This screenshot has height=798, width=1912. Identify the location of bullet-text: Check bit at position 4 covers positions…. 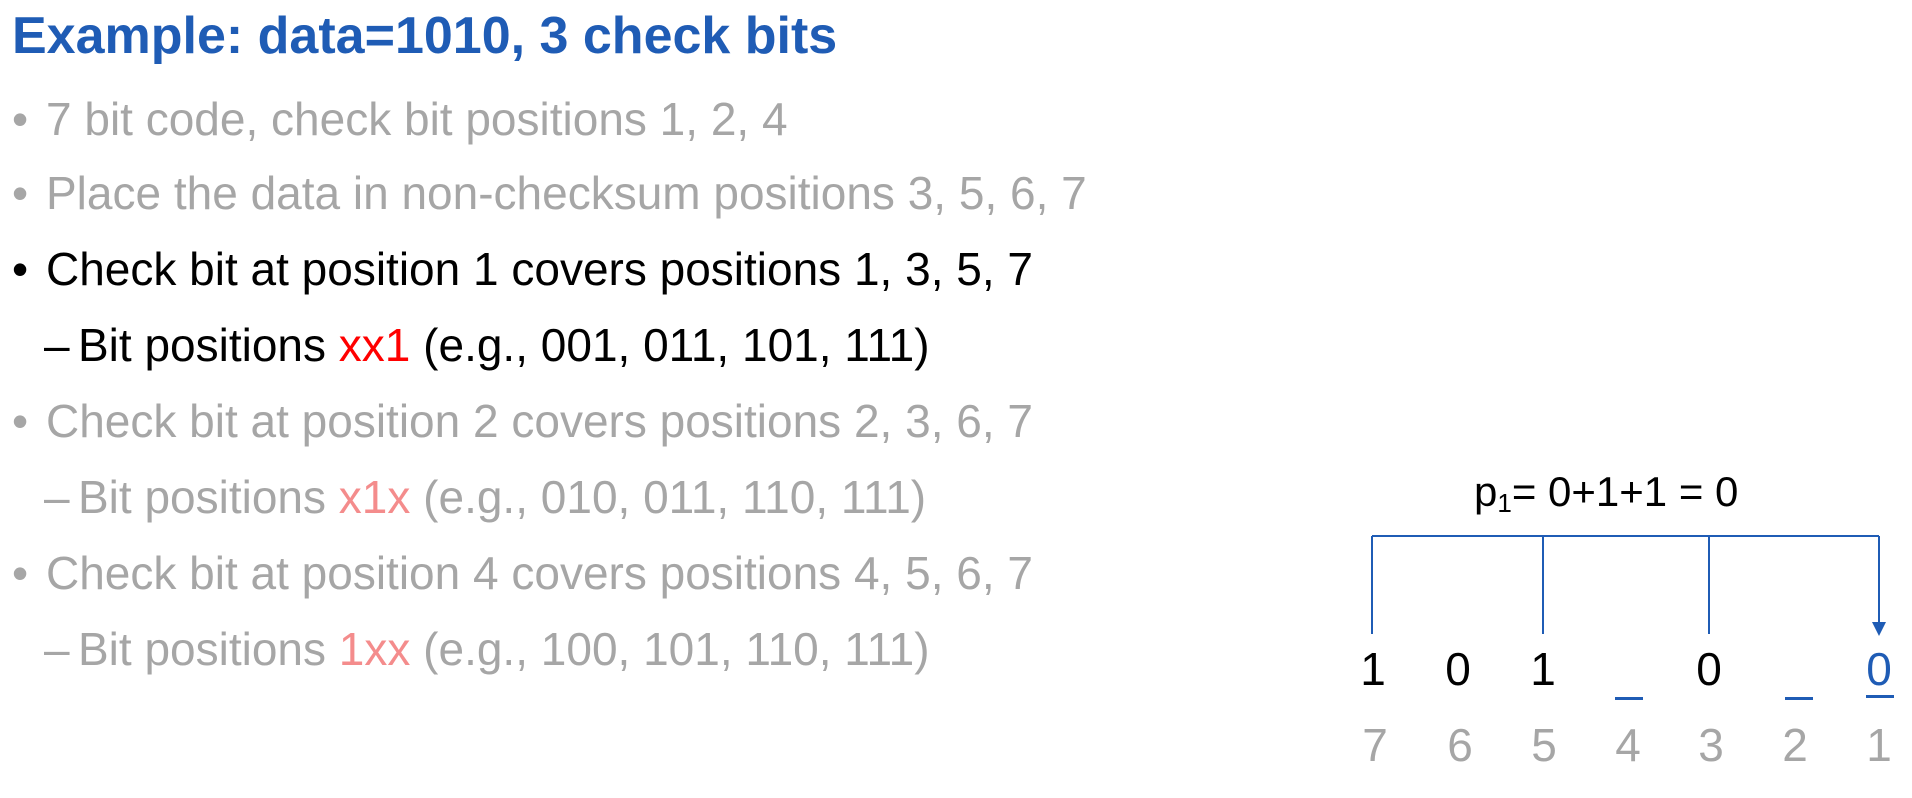
(539, 573).